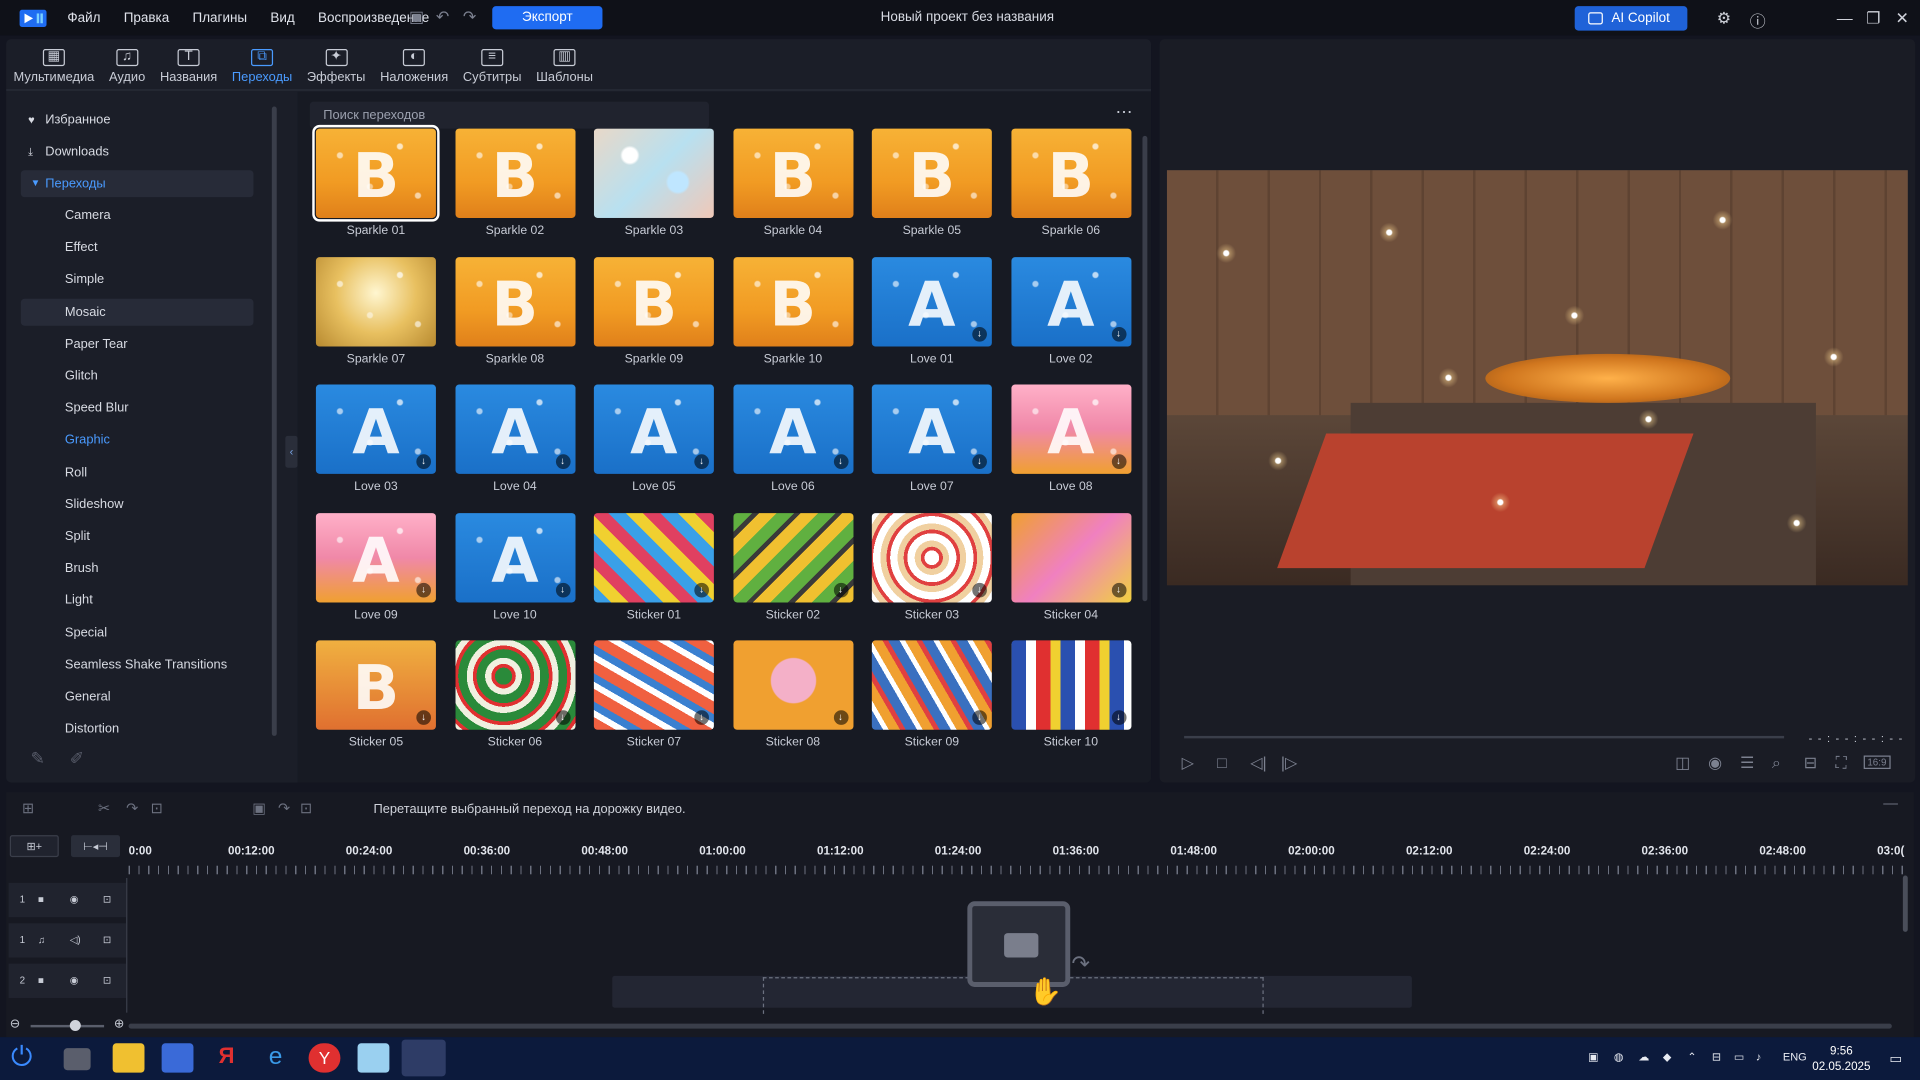 The height and width of the screenshot is (1080, 1920). I want to click on notes-icon, so click(373, 1058).